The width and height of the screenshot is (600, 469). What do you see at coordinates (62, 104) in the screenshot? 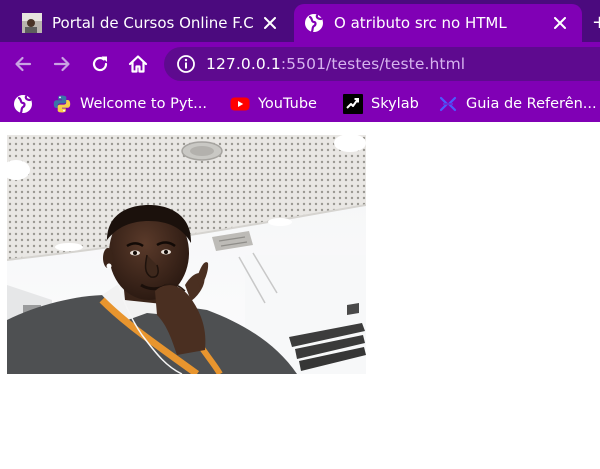
I see `python-icon` at bounding box center [62, 104].